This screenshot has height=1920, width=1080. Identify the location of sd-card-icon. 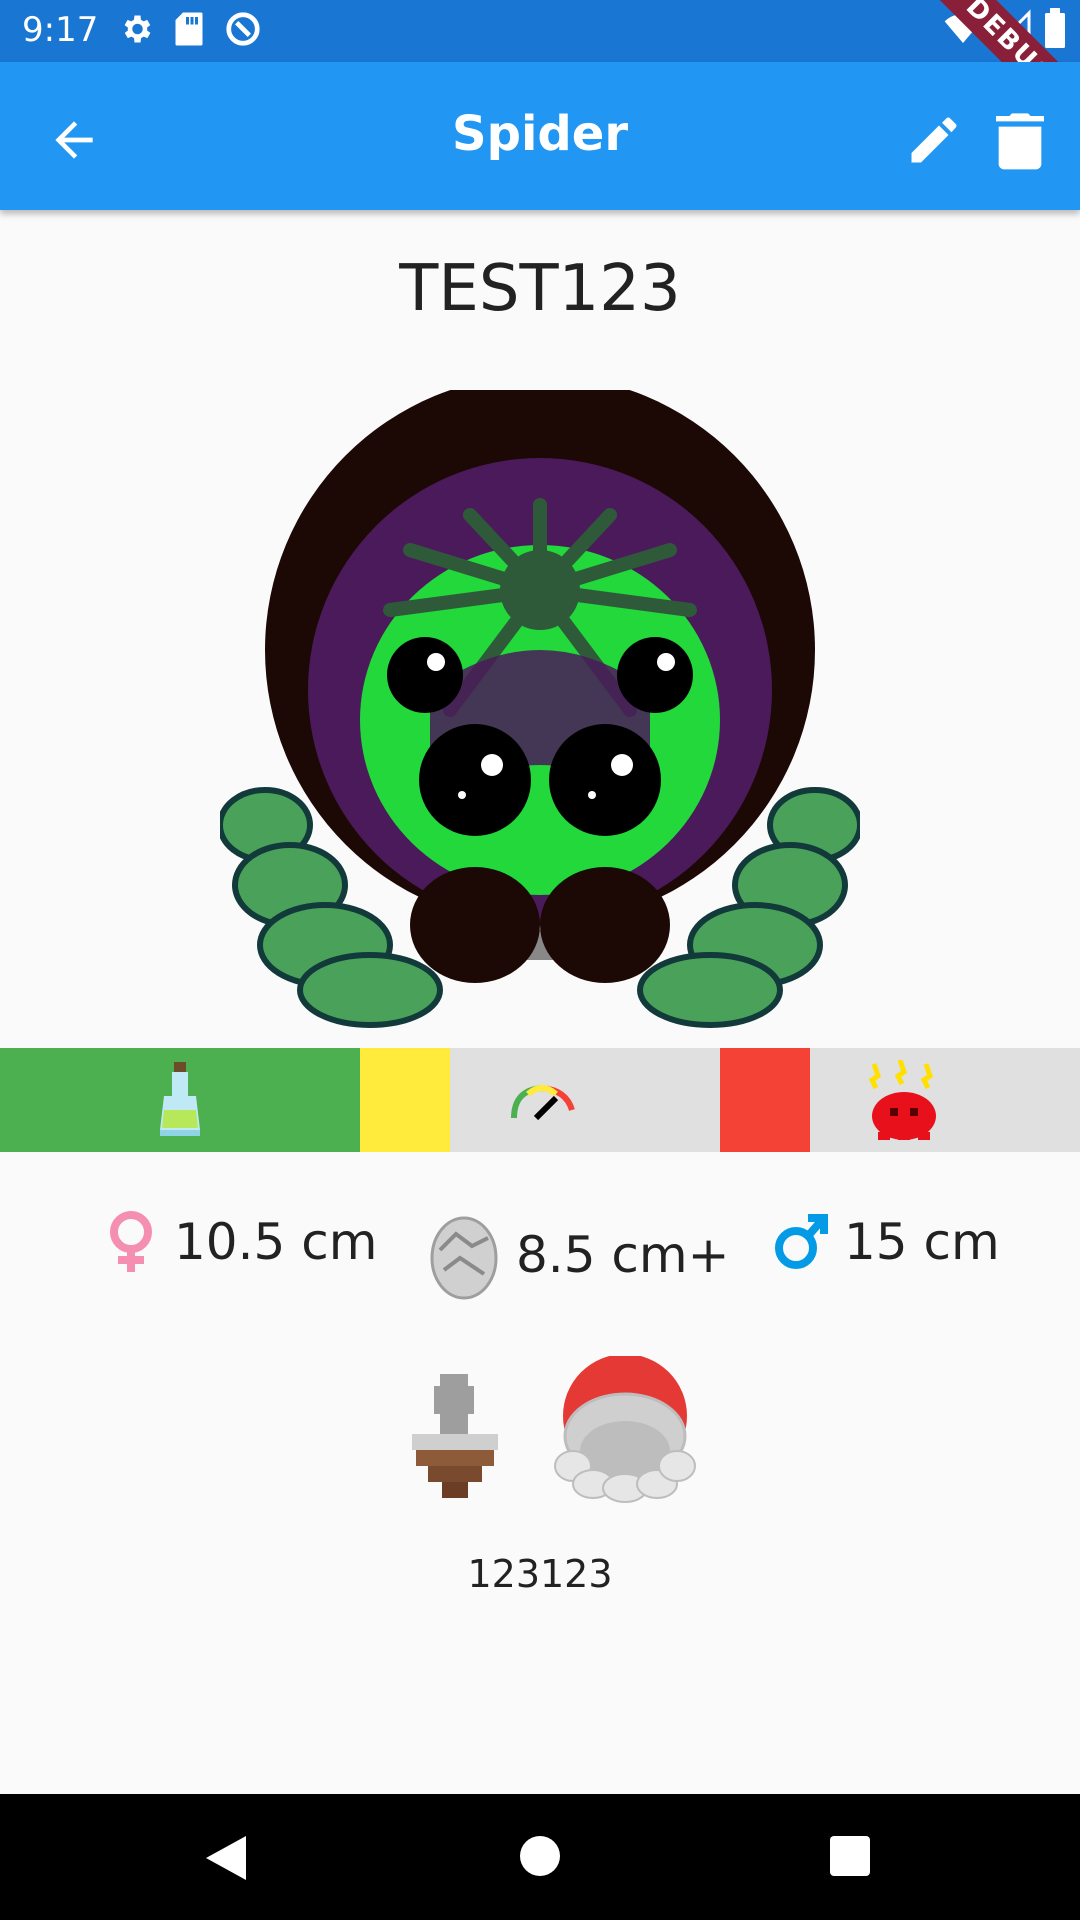
(189, 29).